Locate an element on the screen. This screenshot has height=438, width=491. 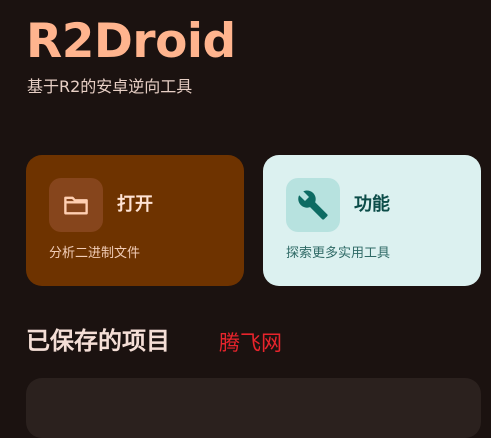
watermark-text: 腾飞网 is located at coordinates (250, 343).